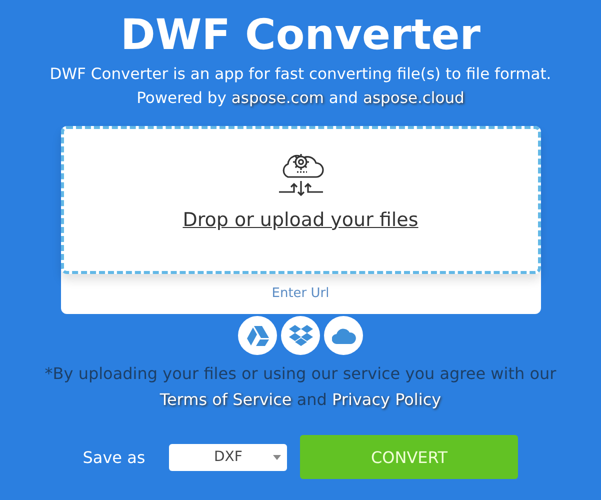 The height and width of the screenshot is (500, 601). I want to click on cloud-button, so click(343, 335).